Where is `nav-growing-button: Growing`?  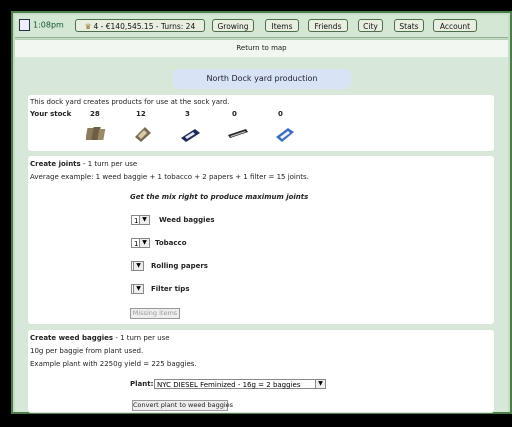 nav-growing-button: Growing is located at coordinates (233, 25).